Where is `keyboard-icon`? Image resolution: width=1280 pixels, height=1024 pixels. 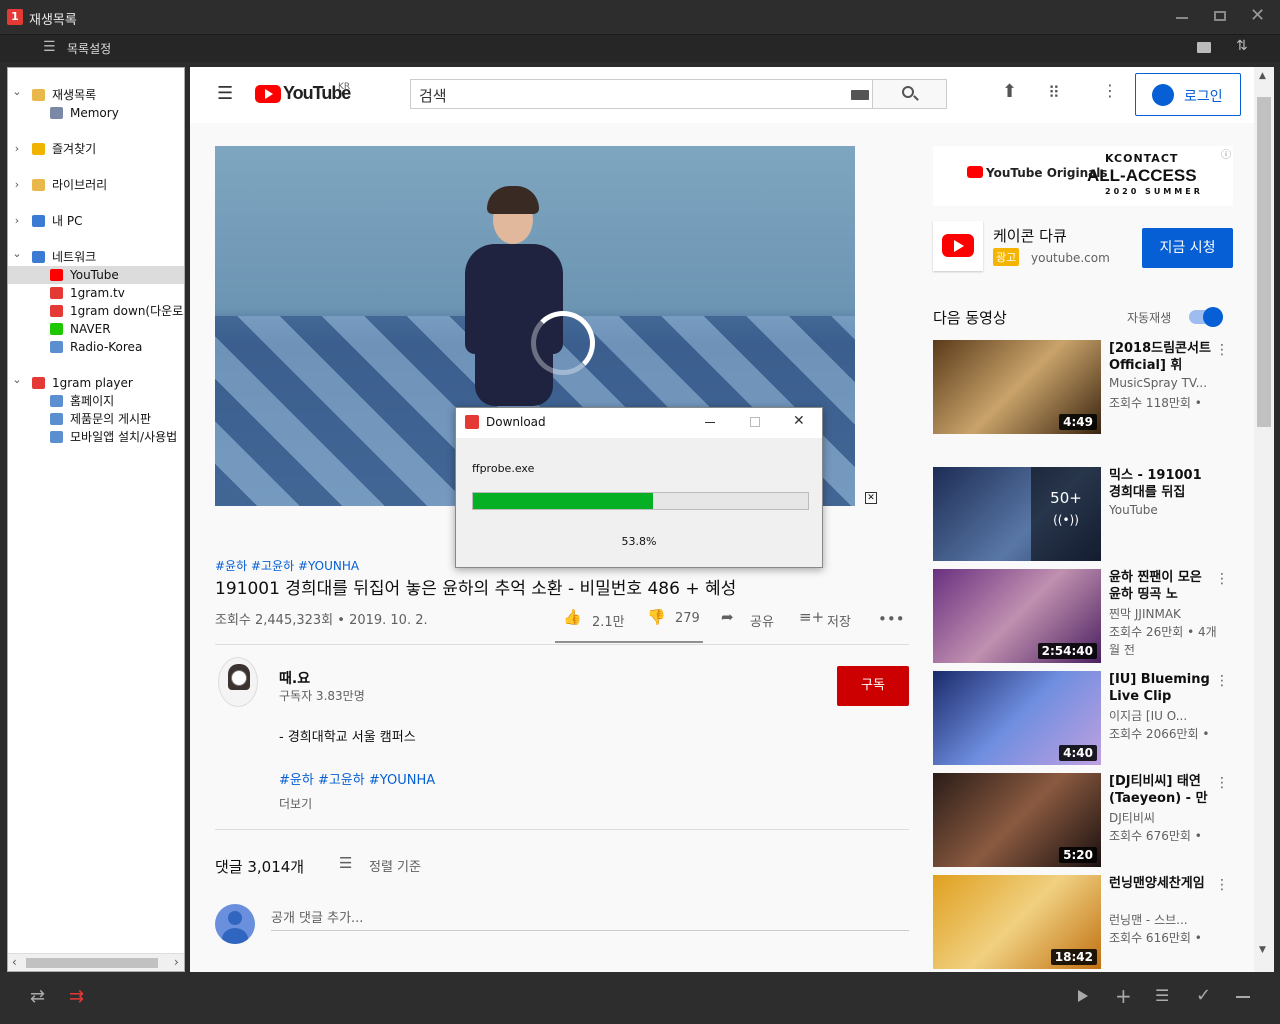
keyboard-icon is located at coordinates (860, 95).